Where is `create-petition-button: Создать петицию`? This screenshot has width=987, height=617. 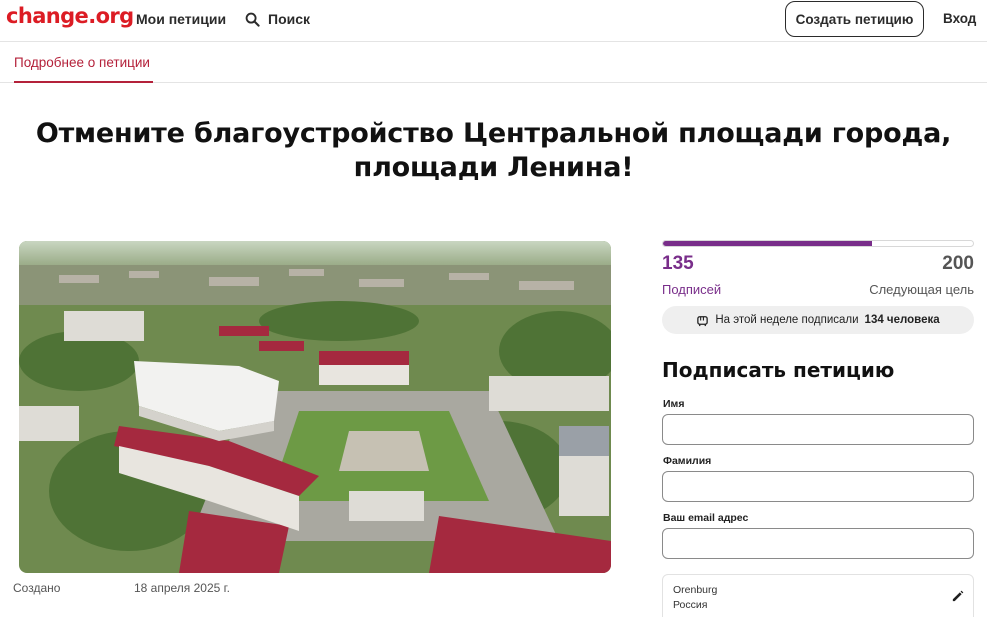 create-petition-button: Создать петицию is located at coordinates (854, 19).